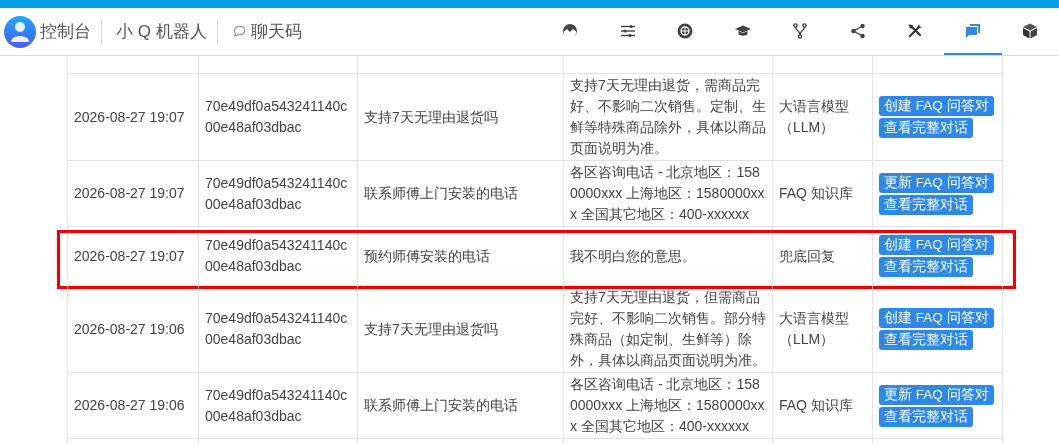 The width and height of the screenshot is (1059, 444). What do you see at coordinates (667, 117) in the screenshot?
I see `answer-cell: 支持7天无理由退货，需商品完好、不影响二次销售。定制、生鲜等特殊商品除外，具体以商品页面说明为准。` at bounding box center [667, 117].